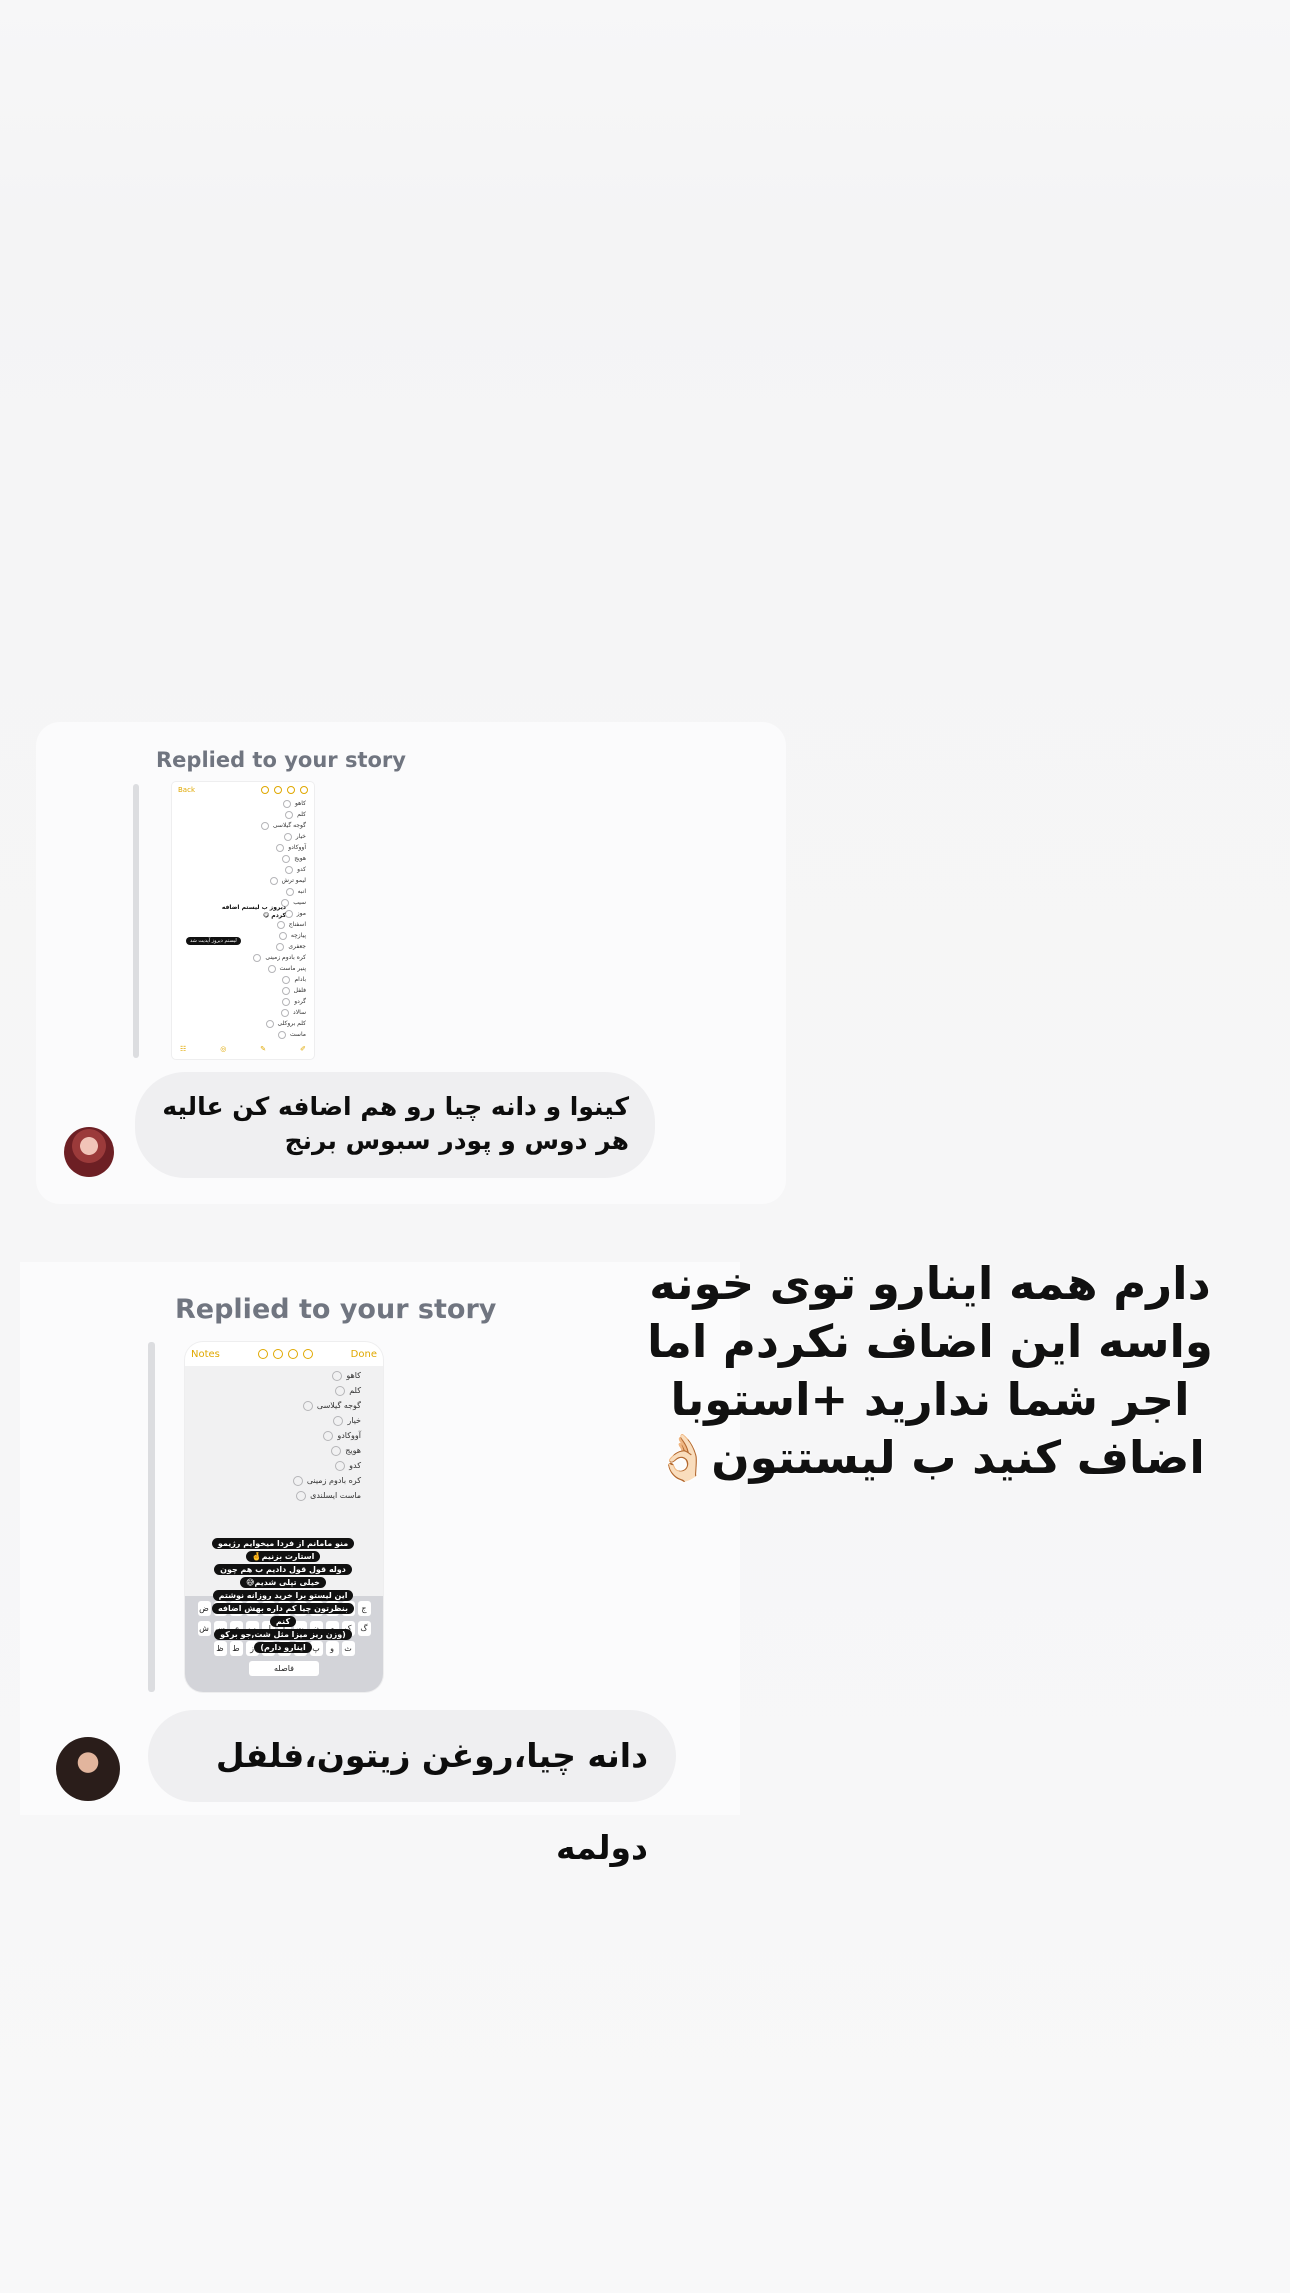  I want to click on story-overlay-pill: کنم, so click(283, 1621).